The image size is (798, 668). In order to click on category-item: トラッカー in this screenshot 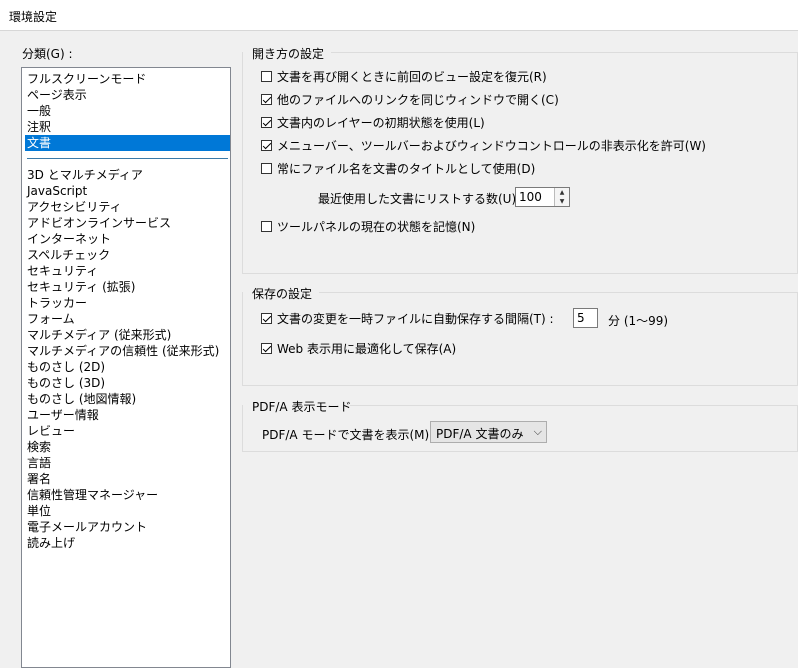, I will do `click(127, 303)`.